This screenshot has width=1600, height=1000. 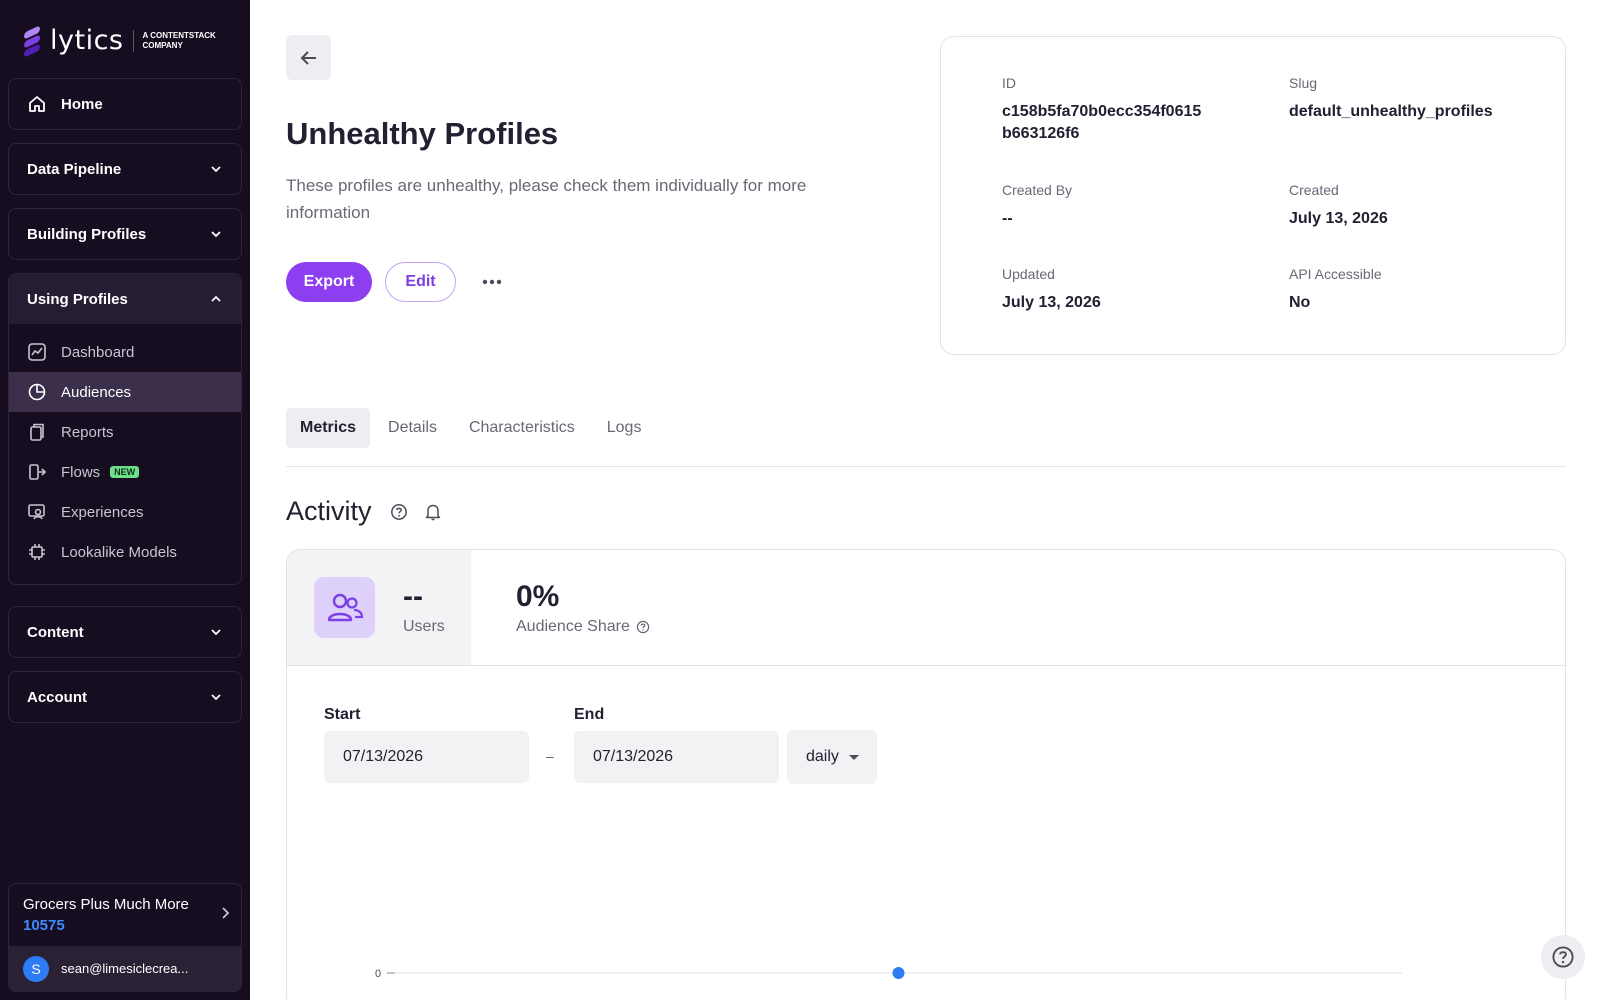 What do you see at coordinates (106, 904) in the screenshot?
I see `org-name: Grocers Plus Much More` at bounding box center [106, 904].